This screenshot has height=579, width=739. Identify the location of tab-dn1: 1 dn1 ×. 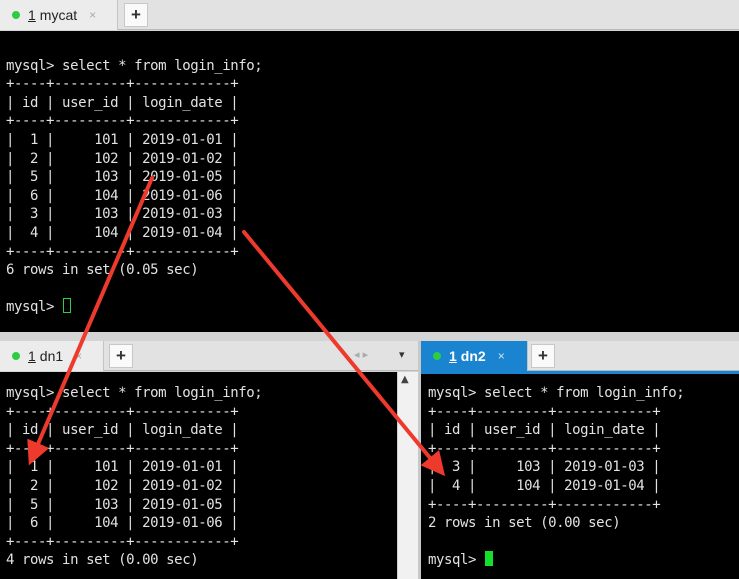
(52, 356).